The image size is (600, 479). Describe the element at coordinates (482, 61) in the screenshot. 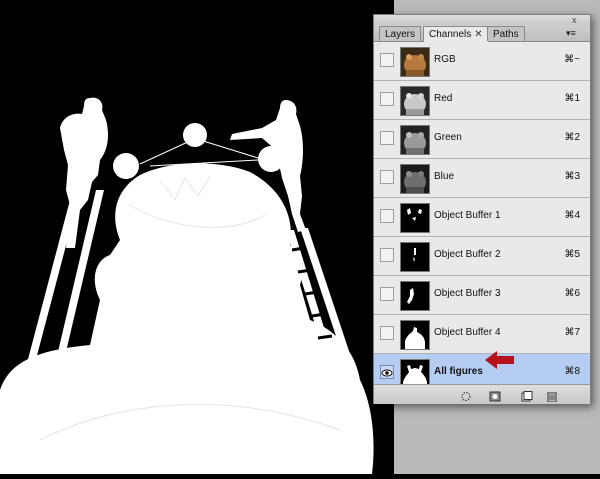

I see `channel-row-rgb: RGB ⌘~` at that location.